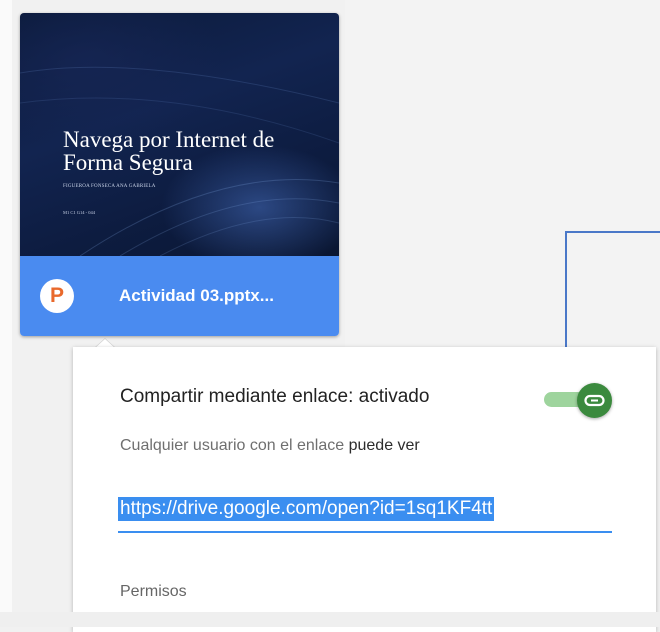 The width and height of the screenshot is (660, 632). What do you see at coordinates (57, 296) in the screenshot?
I see `powerpoint-file-icon: P` at bounding box center [57, 296].